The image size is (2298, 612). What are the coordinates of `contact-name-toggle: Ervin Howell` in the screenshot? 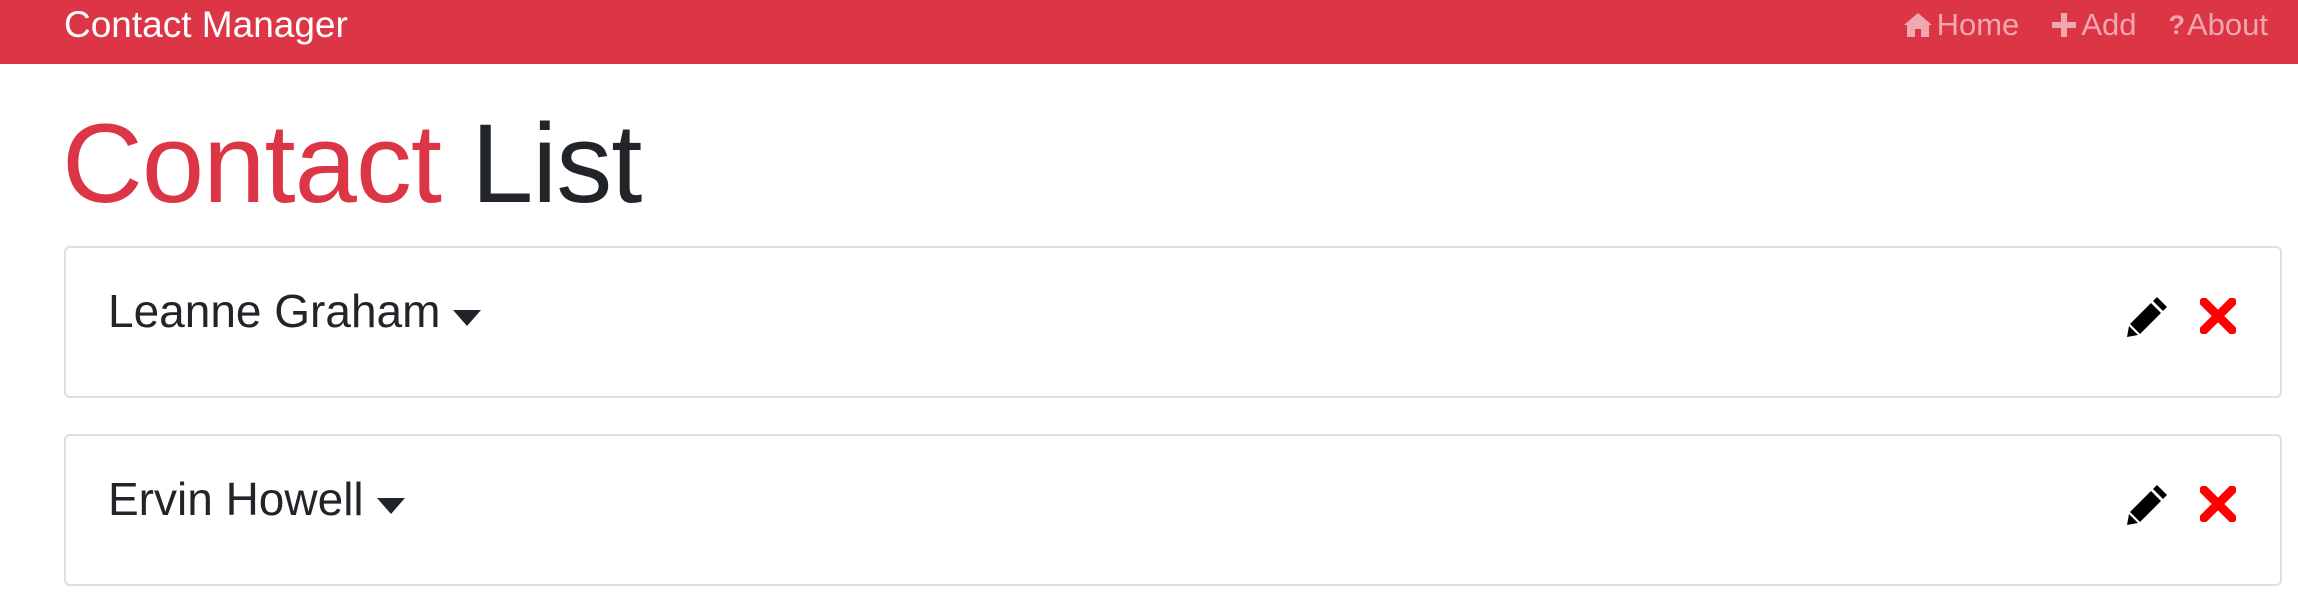 It's located at (257, 499).